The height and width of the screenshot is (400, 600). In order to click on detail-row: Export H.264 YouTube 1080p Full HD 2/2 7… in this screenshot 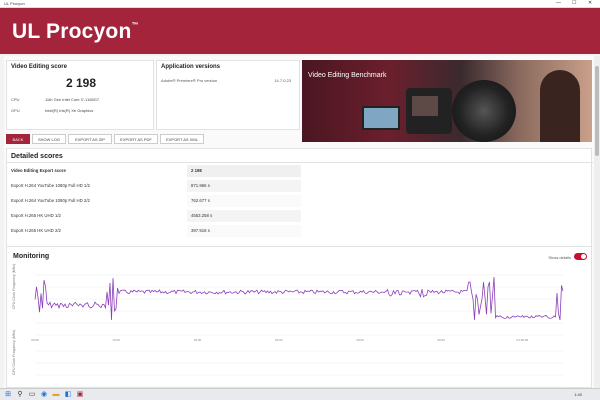, I will do `click(156, 201)`.